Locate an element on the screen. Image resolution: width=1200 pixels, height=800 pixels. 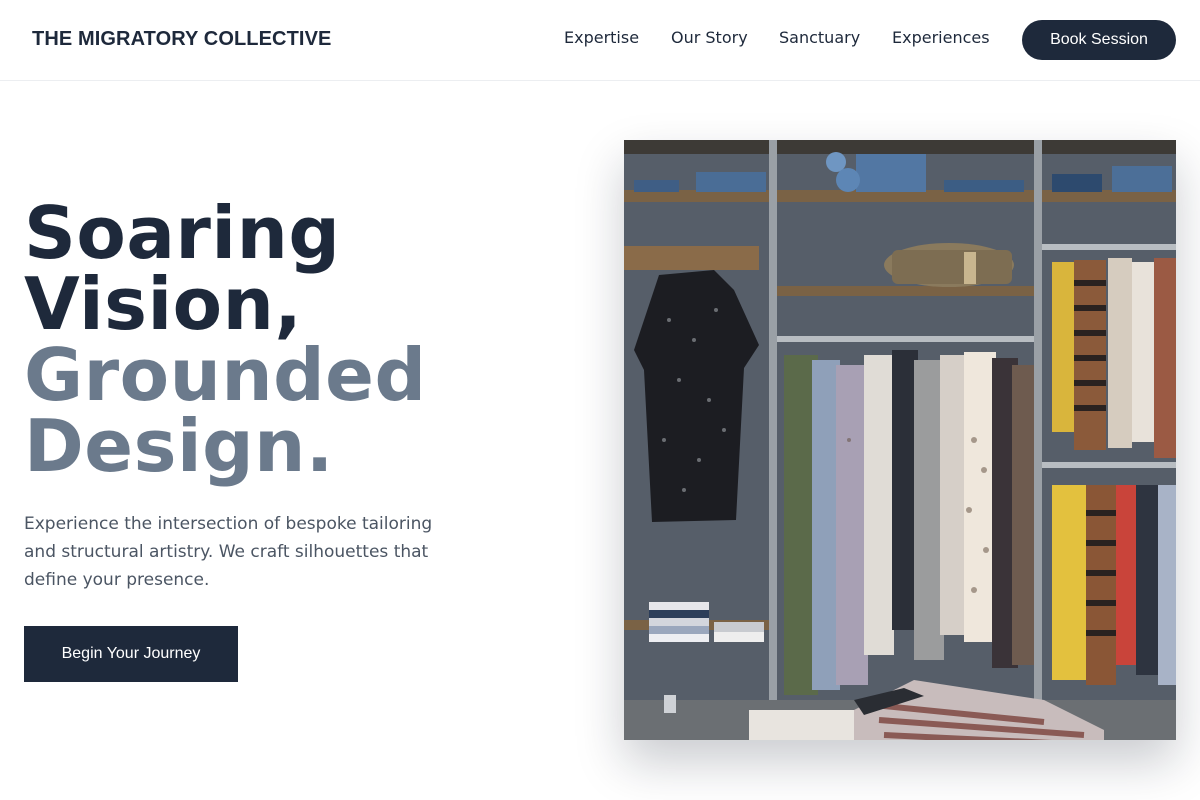
hero-title-line: Vision, is located at coordinates (163, 304).